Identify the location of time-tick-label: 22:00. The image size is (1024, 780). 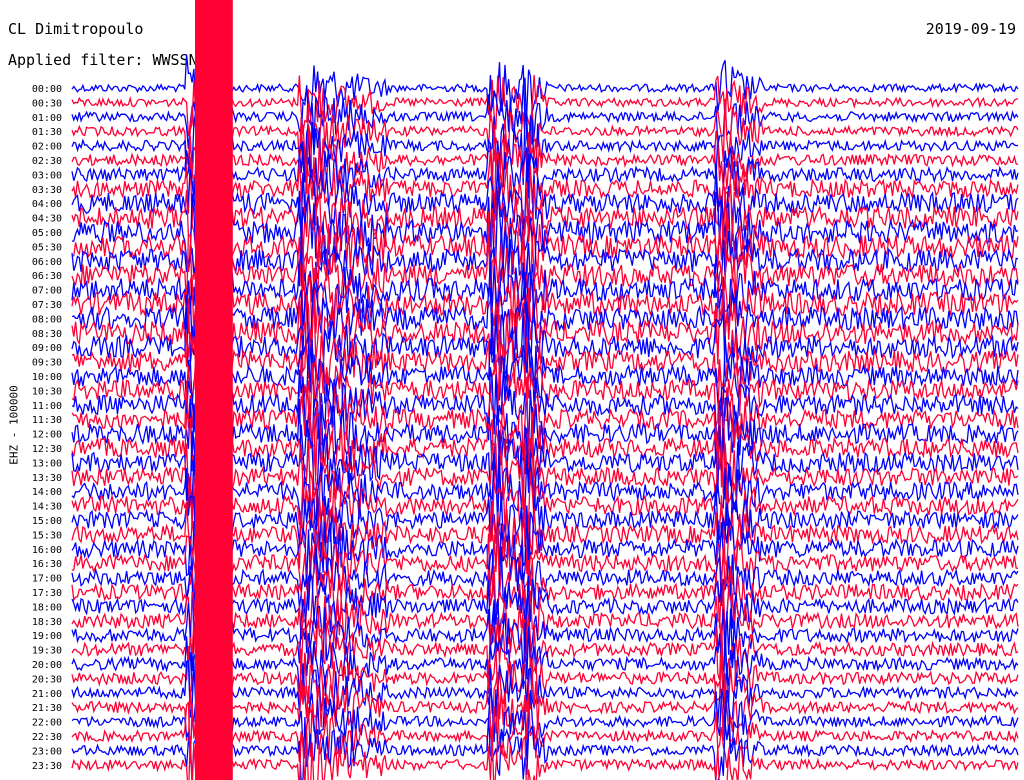
(47, 723).